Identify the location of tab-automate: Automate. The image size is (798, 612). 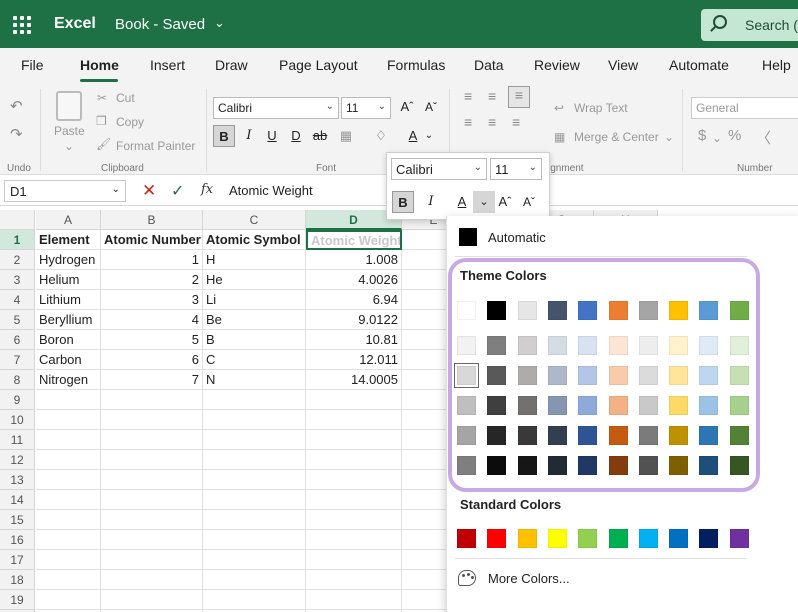
(699, 65).